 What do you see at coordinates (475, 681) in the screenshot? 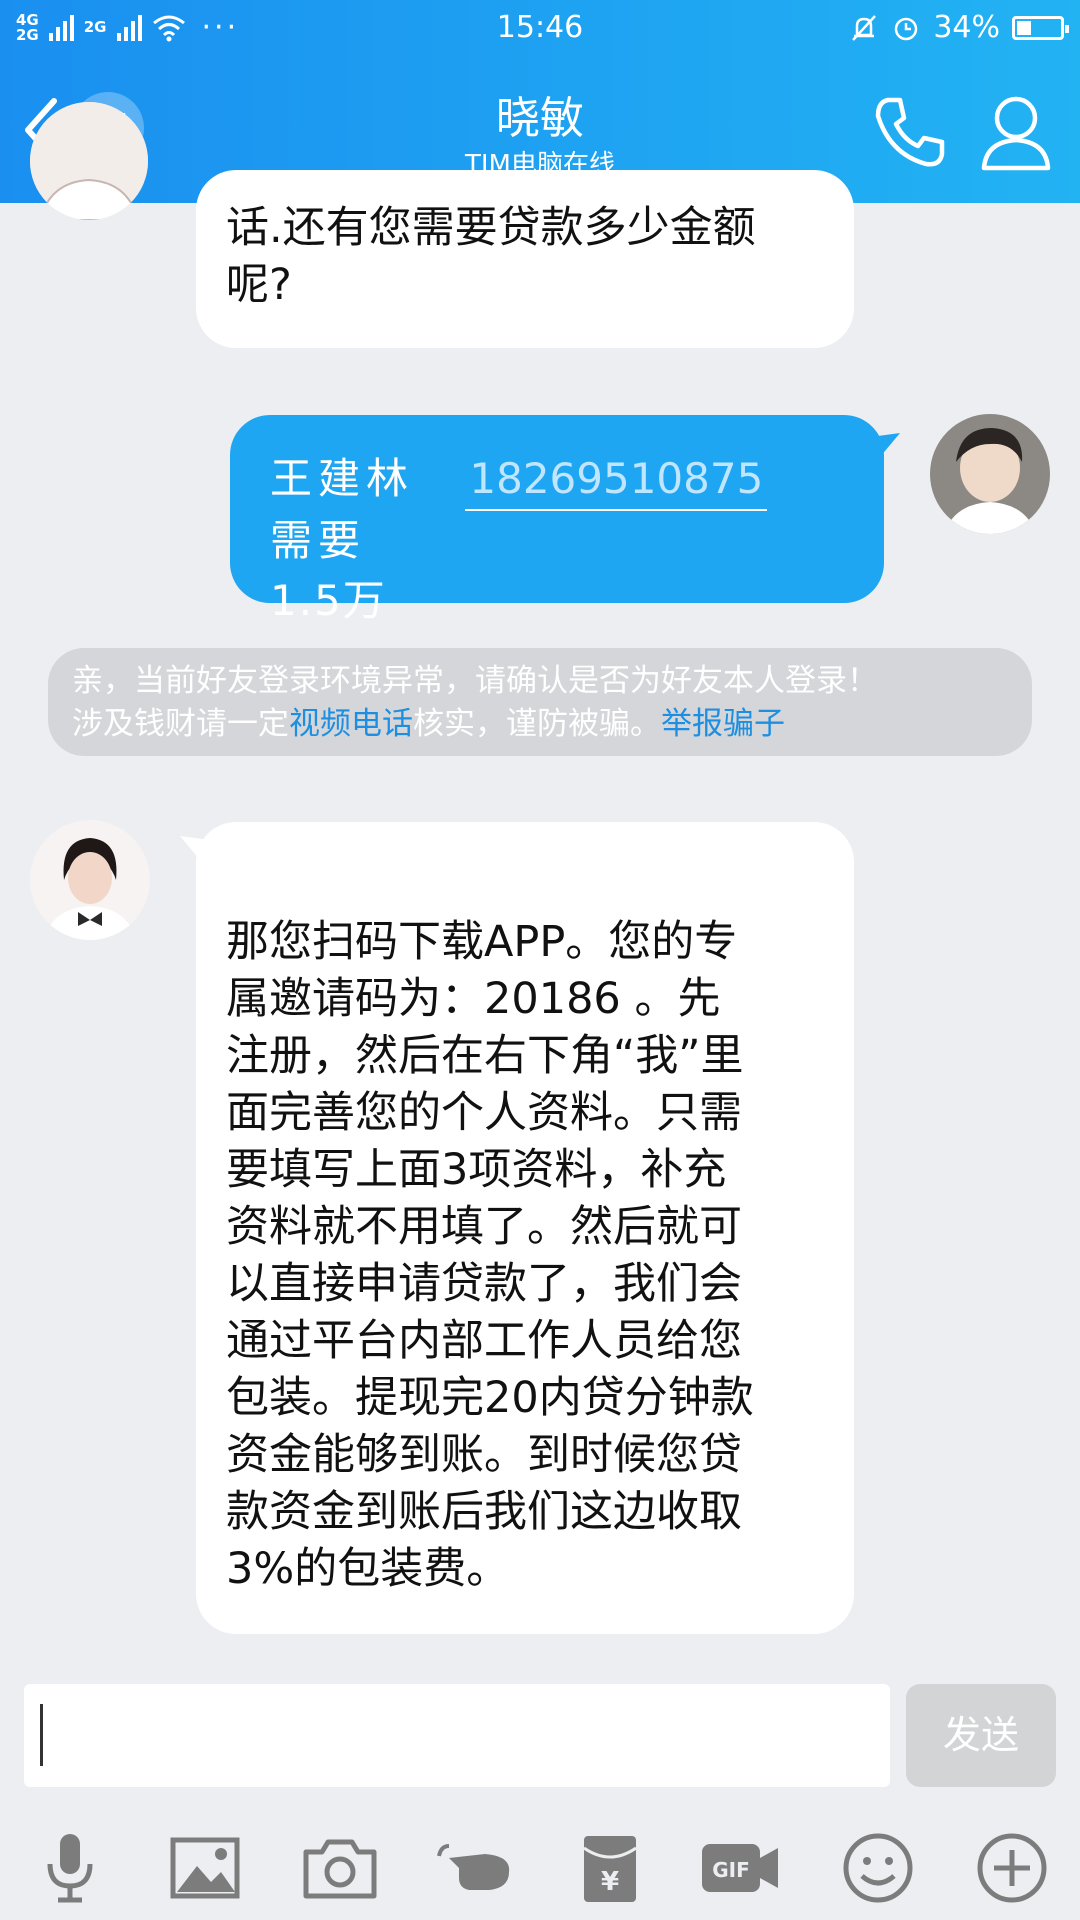
I see `notice-line-1: 亲，当前好友登录环境异常，请确认是否为好友本人登录！` at bounding box center [475, 681].